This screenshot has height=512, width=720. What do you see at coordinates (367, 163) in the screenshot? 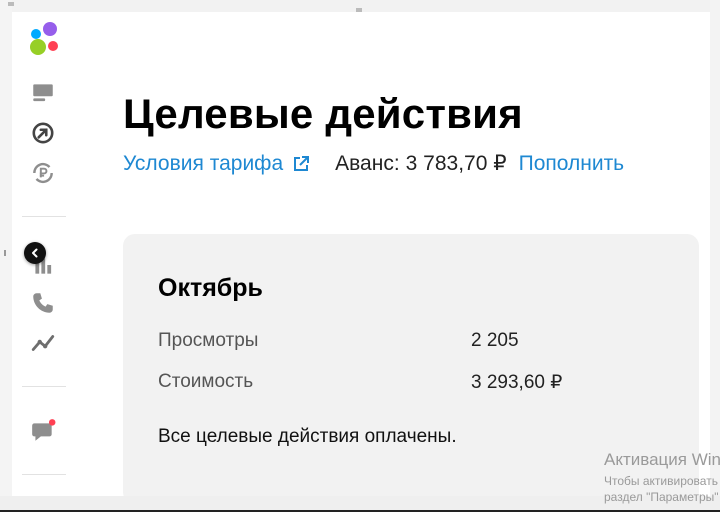
I see `advance-label: Аванс:` at bounding box center [367, 163].